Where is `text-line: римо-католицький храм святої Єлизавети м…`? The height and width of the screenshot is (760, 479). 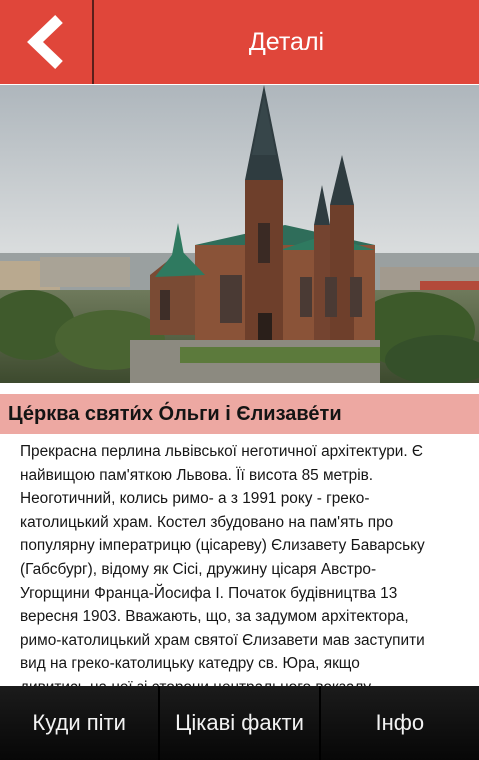 text-line: римо-католицький храм святої Єлизавети м… is located at coordinates (222, 640).